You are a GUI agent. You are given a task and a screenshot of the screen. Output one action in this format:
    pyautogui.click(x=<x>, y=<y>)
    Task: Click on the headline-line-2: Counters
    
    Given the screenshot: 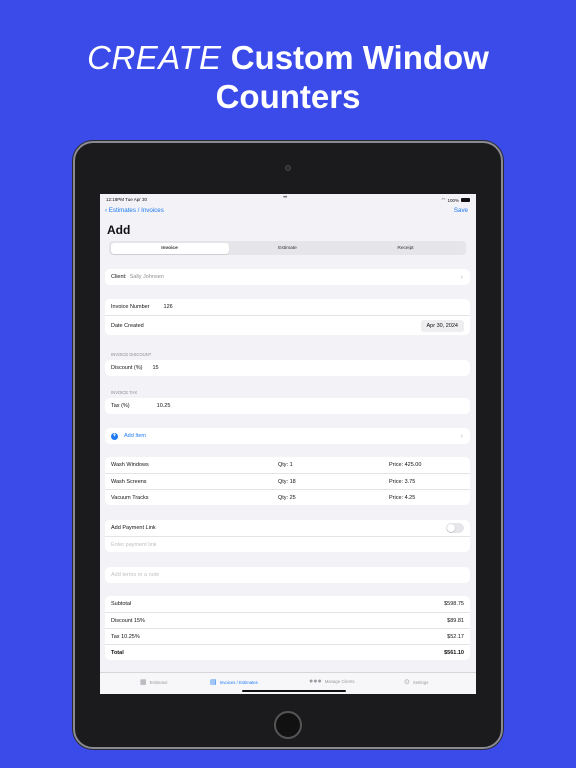 What is the action you would take?
    pyautogui.click(x=288, y=96)
    